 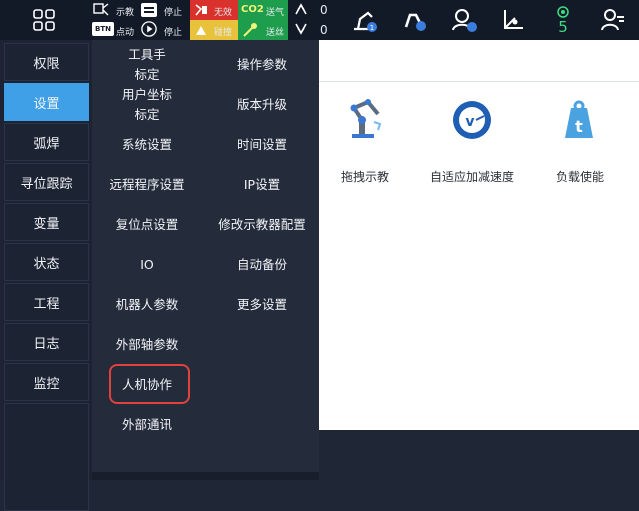 I want to click on co2-status: CO2 送气 送丝, so click(x=263, y=20).